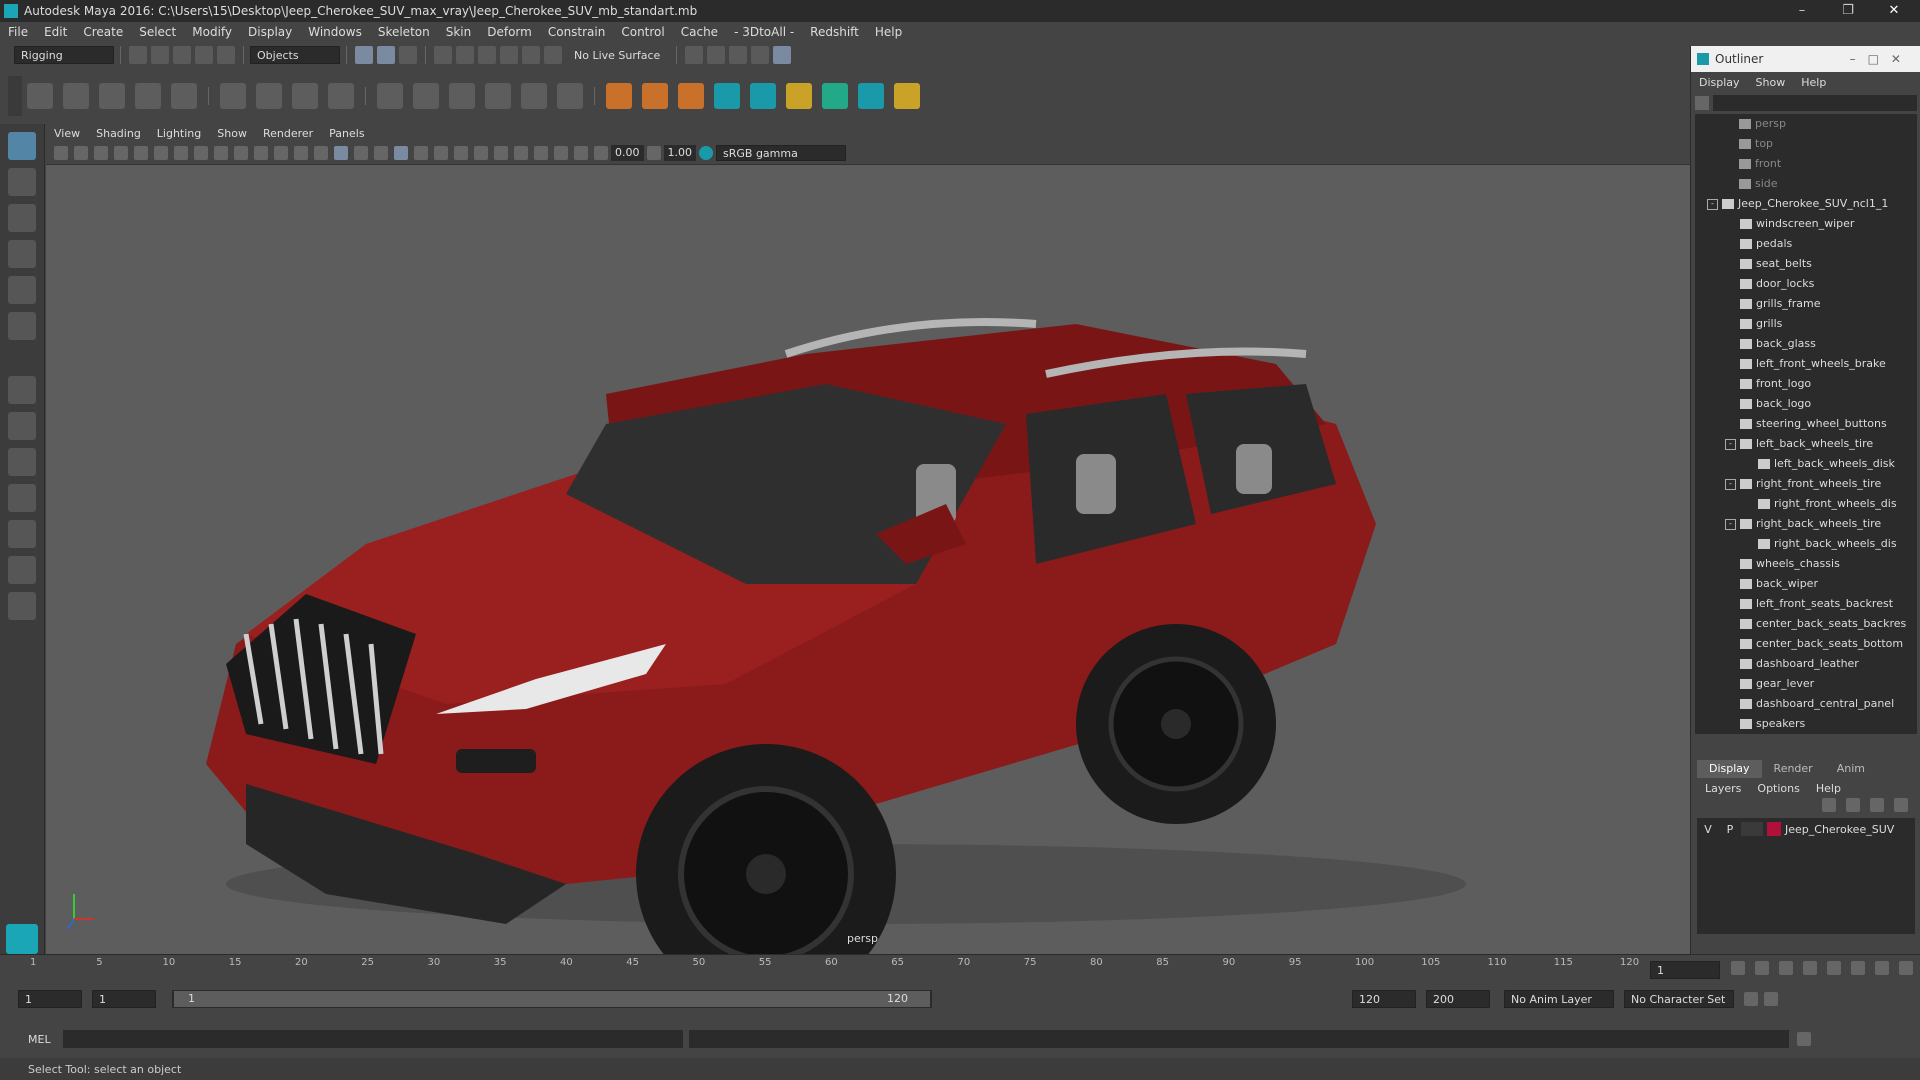 This screenshot has width=1920, height=1080. I want to click on grease-pencil-icon, so click(161, 153).